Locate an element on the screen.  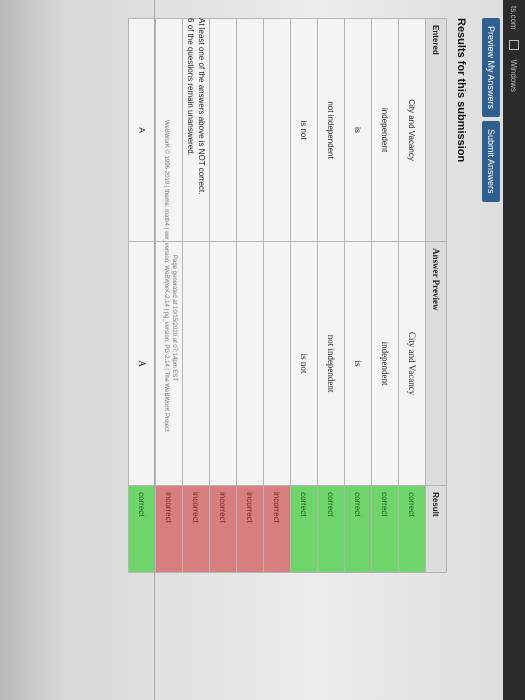
answer-preview-cell: independent is located at coordinates (385, 363).